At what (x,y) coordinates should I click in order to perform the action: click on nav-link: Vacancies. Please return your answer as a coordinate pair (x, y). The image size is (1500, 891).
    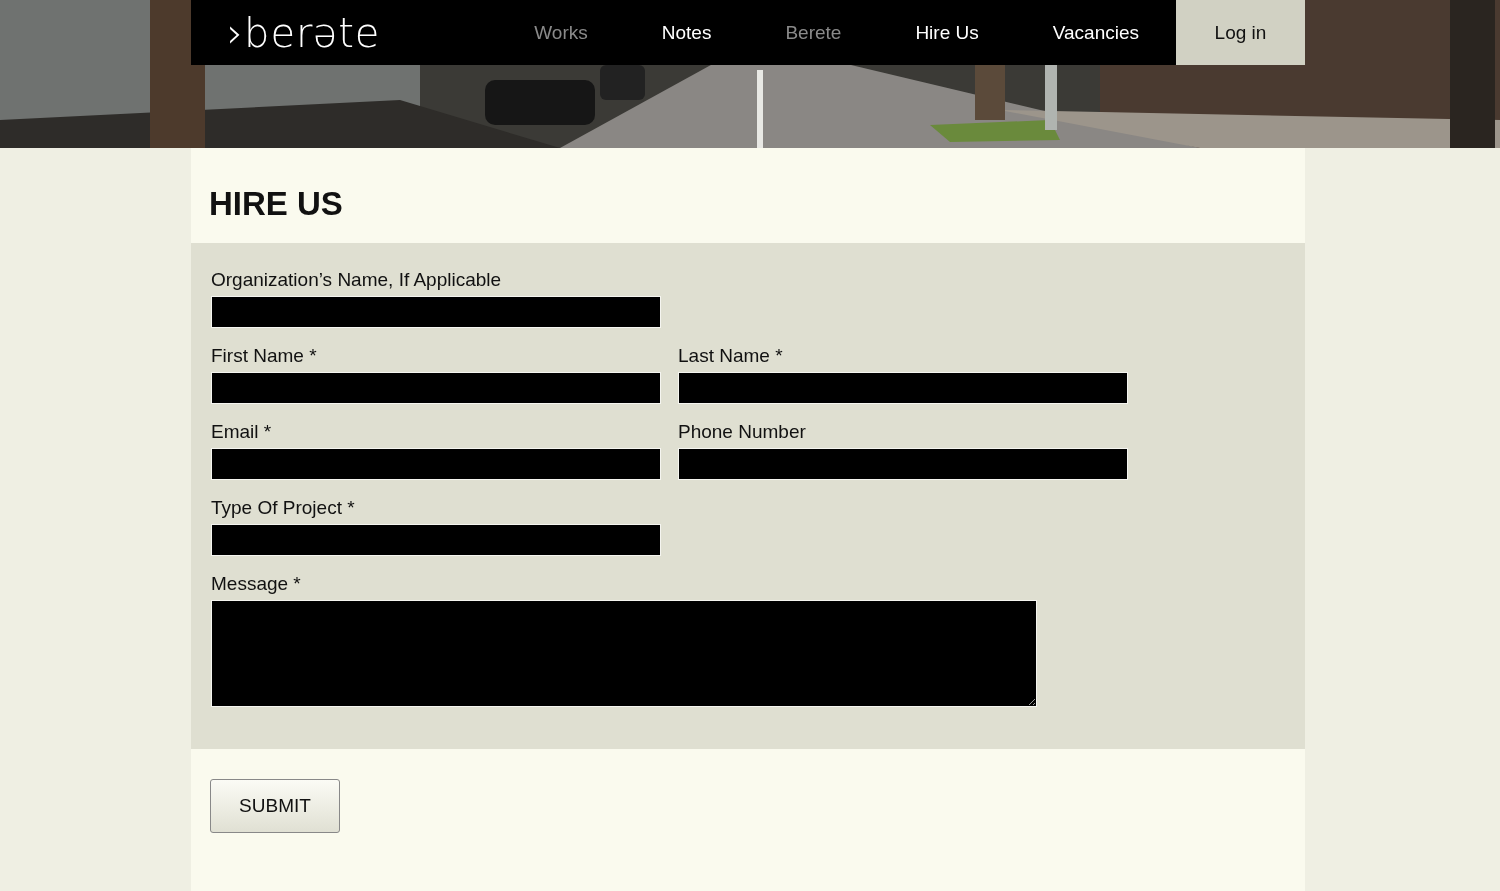
    Looking at the image, I should click on (1095, 32).